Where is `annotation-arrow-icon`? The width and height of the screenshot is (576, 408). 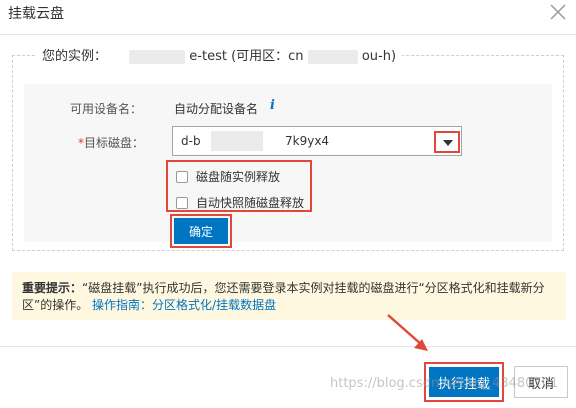
annotation-arrow-icon is located at coordinates (407, 332).